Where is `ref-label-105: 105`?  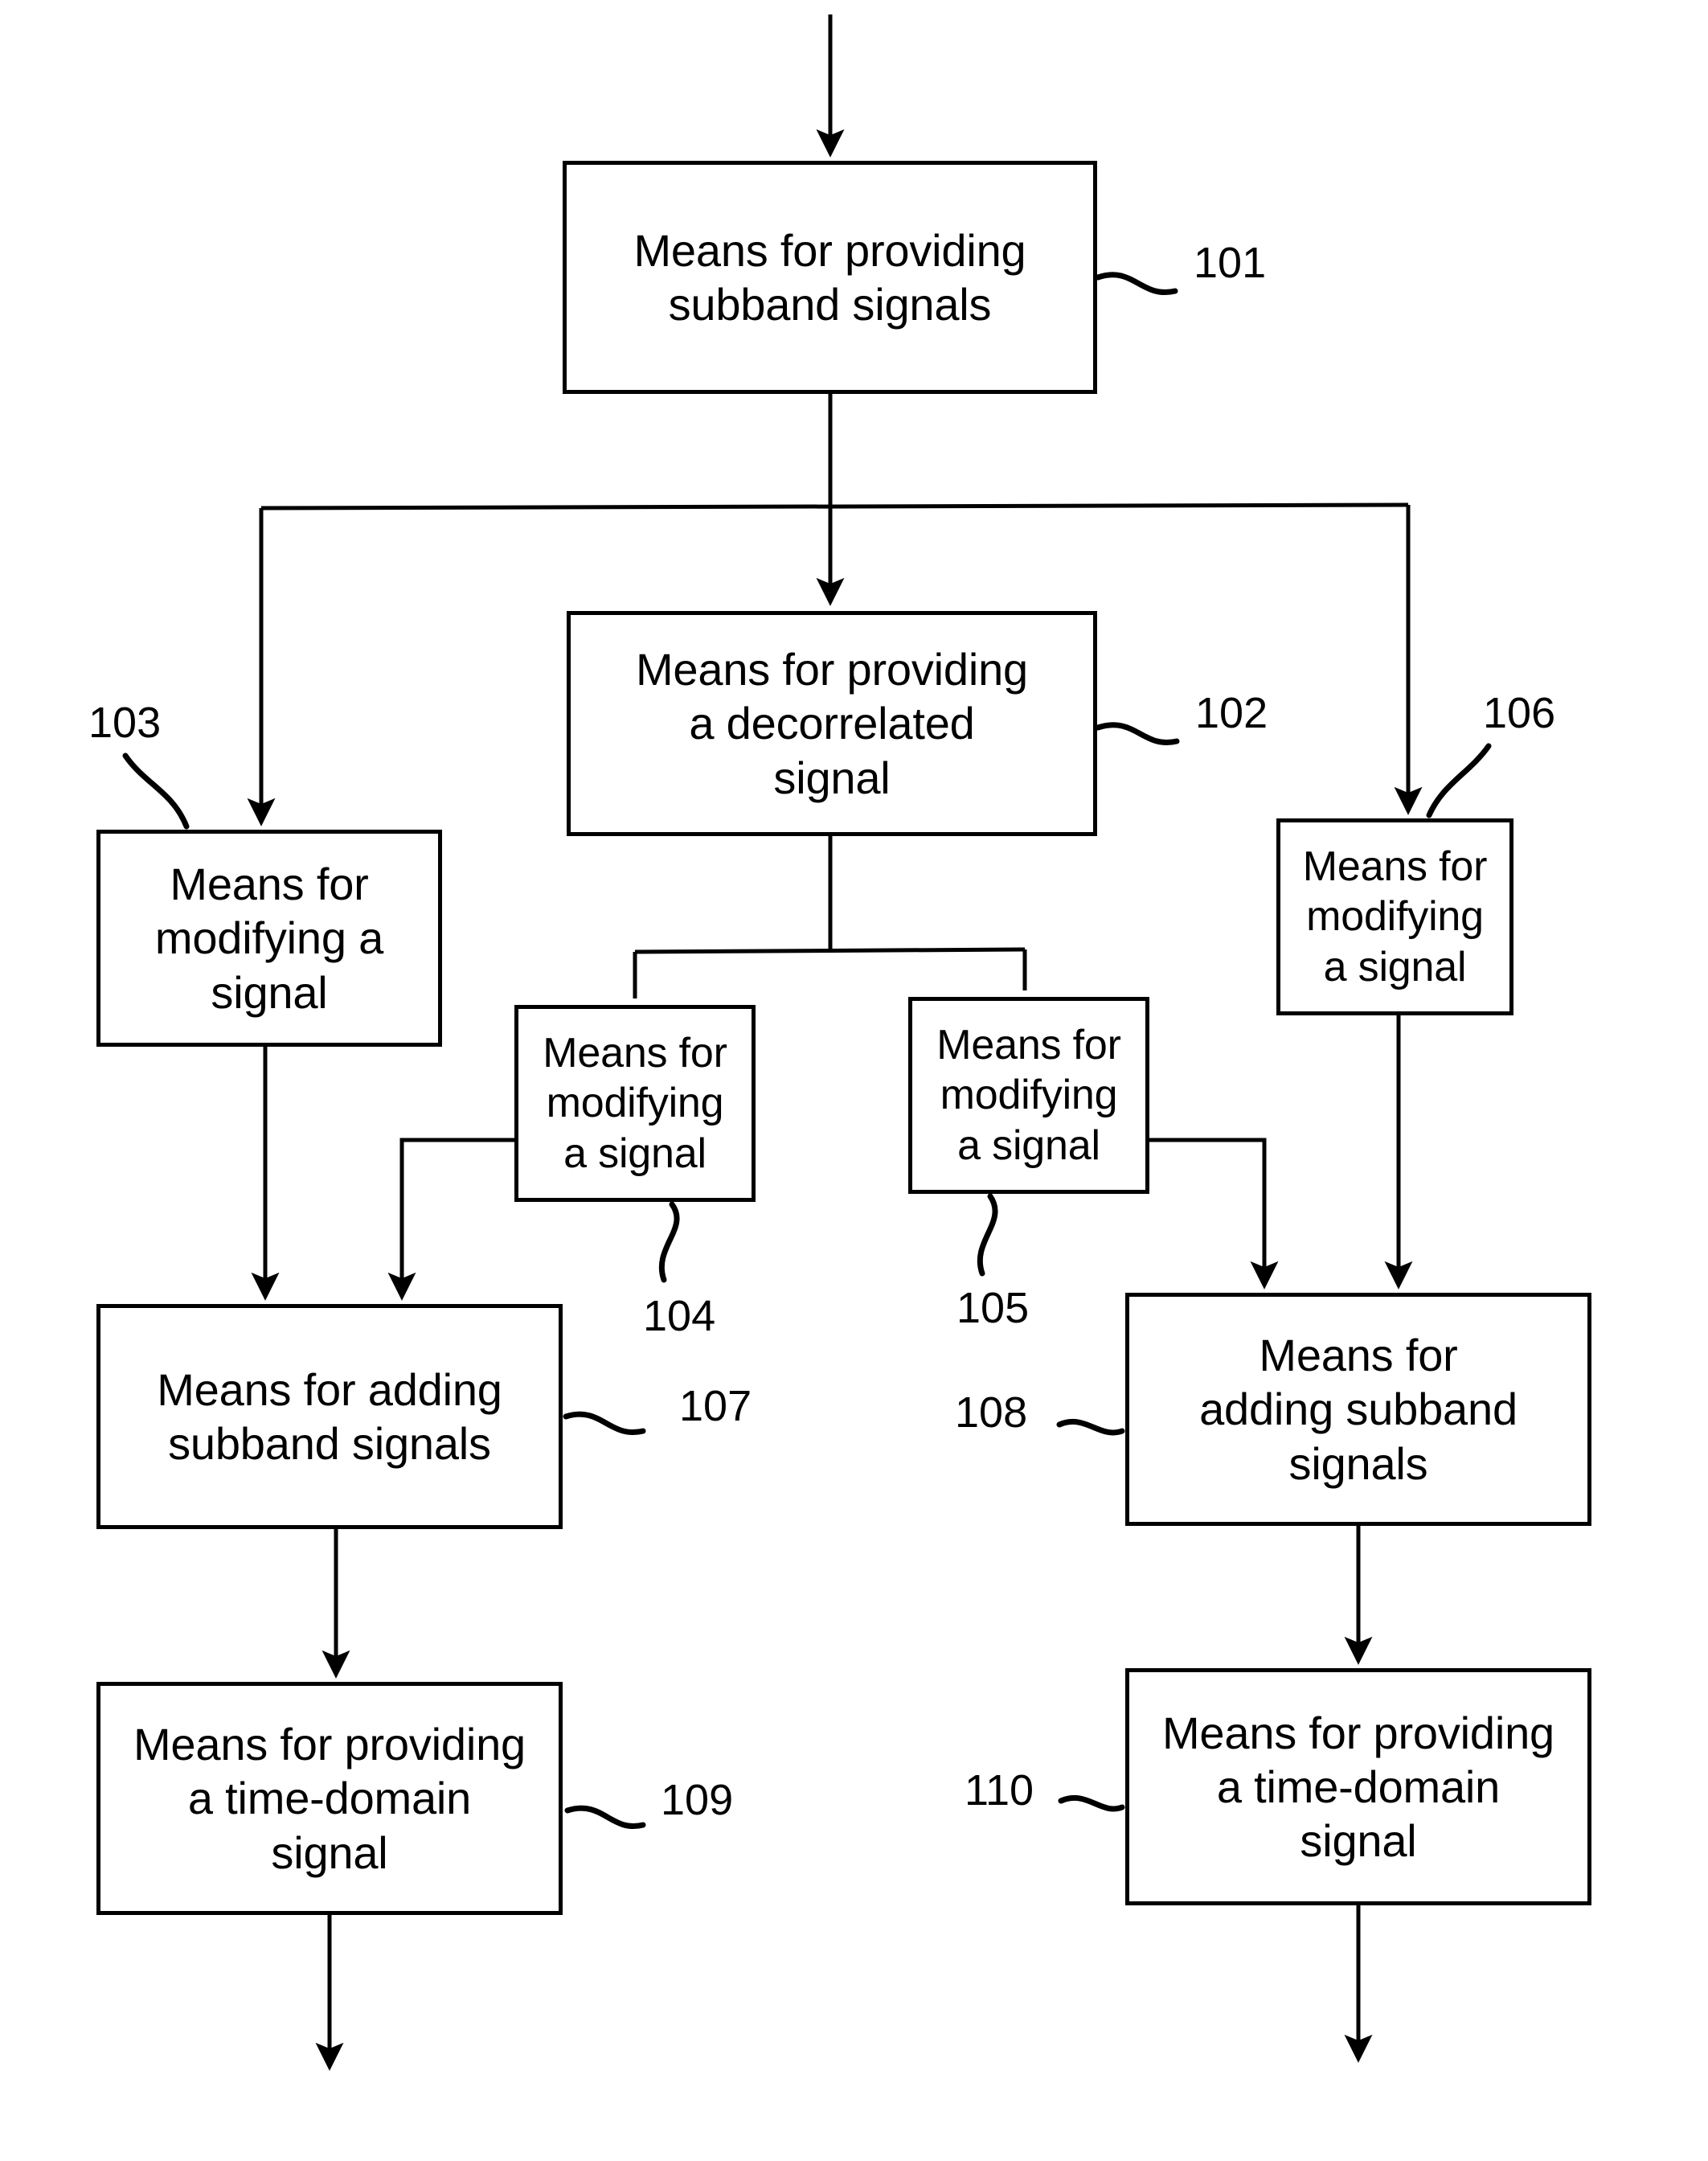 ref-label-105: 105 is located at coordinates (993, 1308).